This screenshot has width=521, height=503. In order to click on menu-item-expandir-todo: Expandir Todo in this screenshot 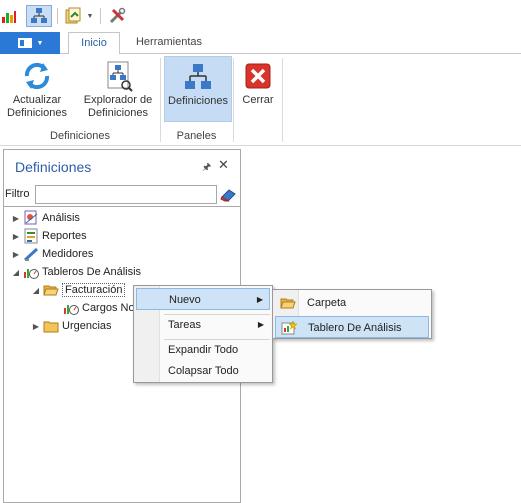, I will do `click(203, 350)`.